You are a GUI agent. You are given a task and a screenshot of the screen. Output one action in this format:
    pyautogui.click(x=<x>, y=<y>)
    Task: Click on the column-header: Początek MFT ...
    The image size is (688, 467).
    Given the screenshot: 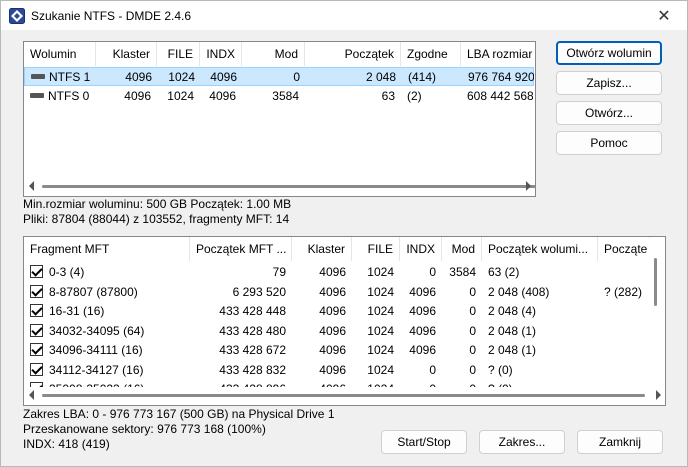 What is the action you would take?
    pyautogui.click(x=241, y=249)
    